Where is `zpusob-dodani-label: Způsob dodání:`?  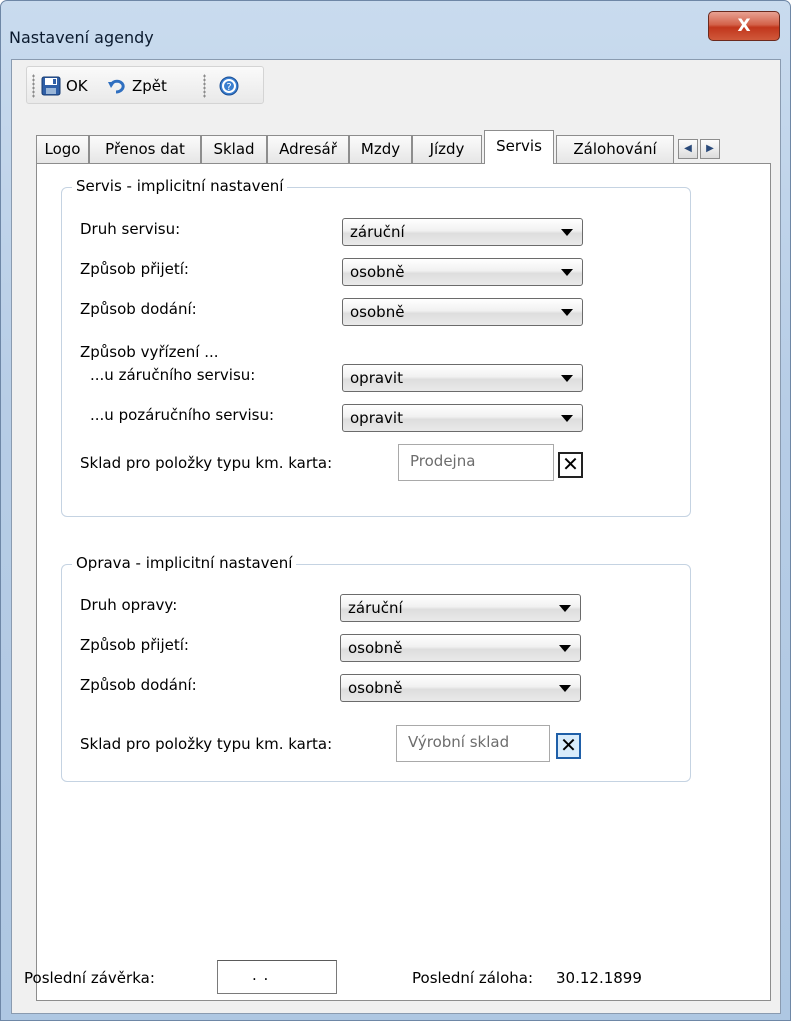
zpusob-dodani-label: Způsob dodání: is located at coordinates (138, 309).